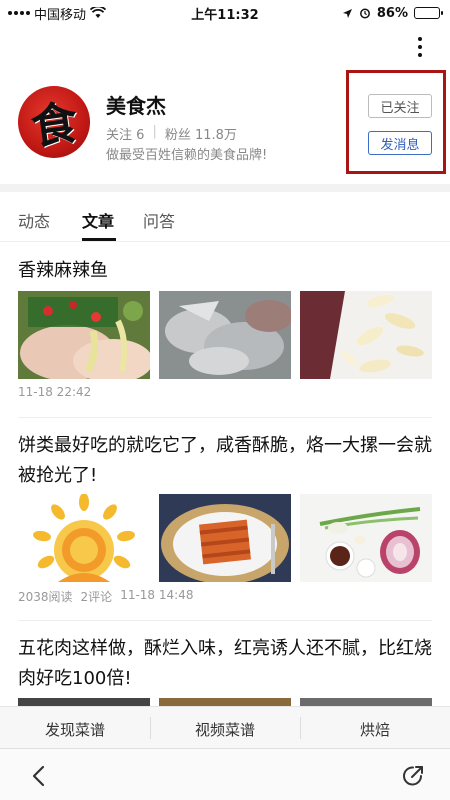 This screenshot has width=450, height=800. I want to click on send-message-button: 发消息, so click(400, 143).